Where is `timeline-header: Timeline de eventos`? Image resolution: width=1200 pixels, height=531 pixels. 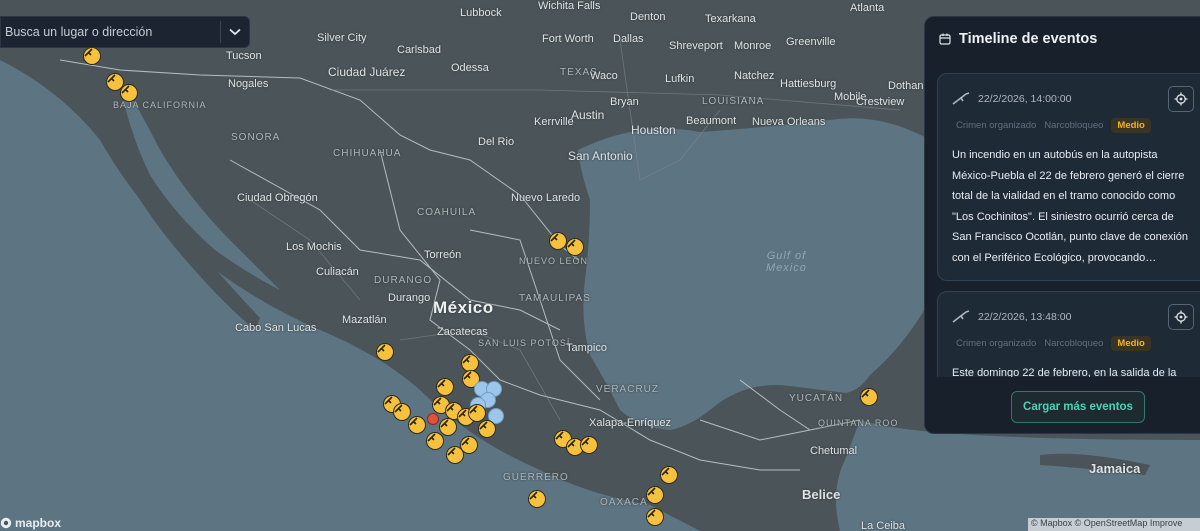
timeline-header: Timeline de eventos is located at coordinates (1062, 39).